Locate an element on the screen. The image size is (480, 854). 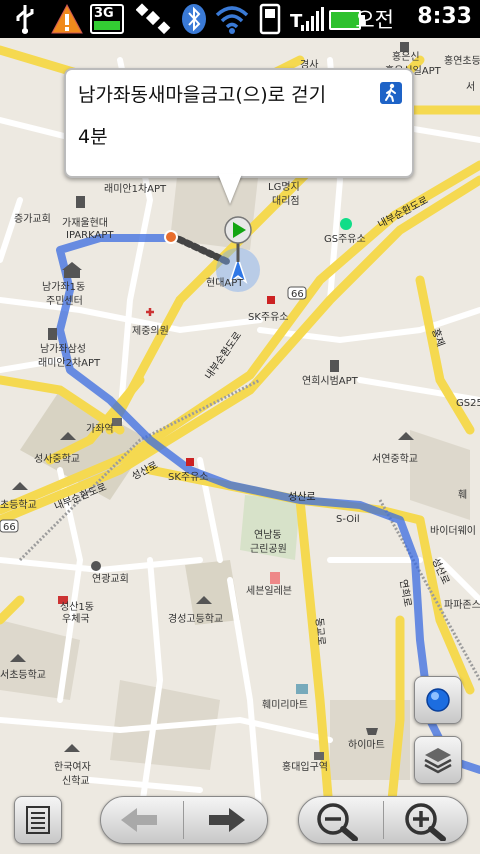
layers-icon is located at coordinates (438, 761).